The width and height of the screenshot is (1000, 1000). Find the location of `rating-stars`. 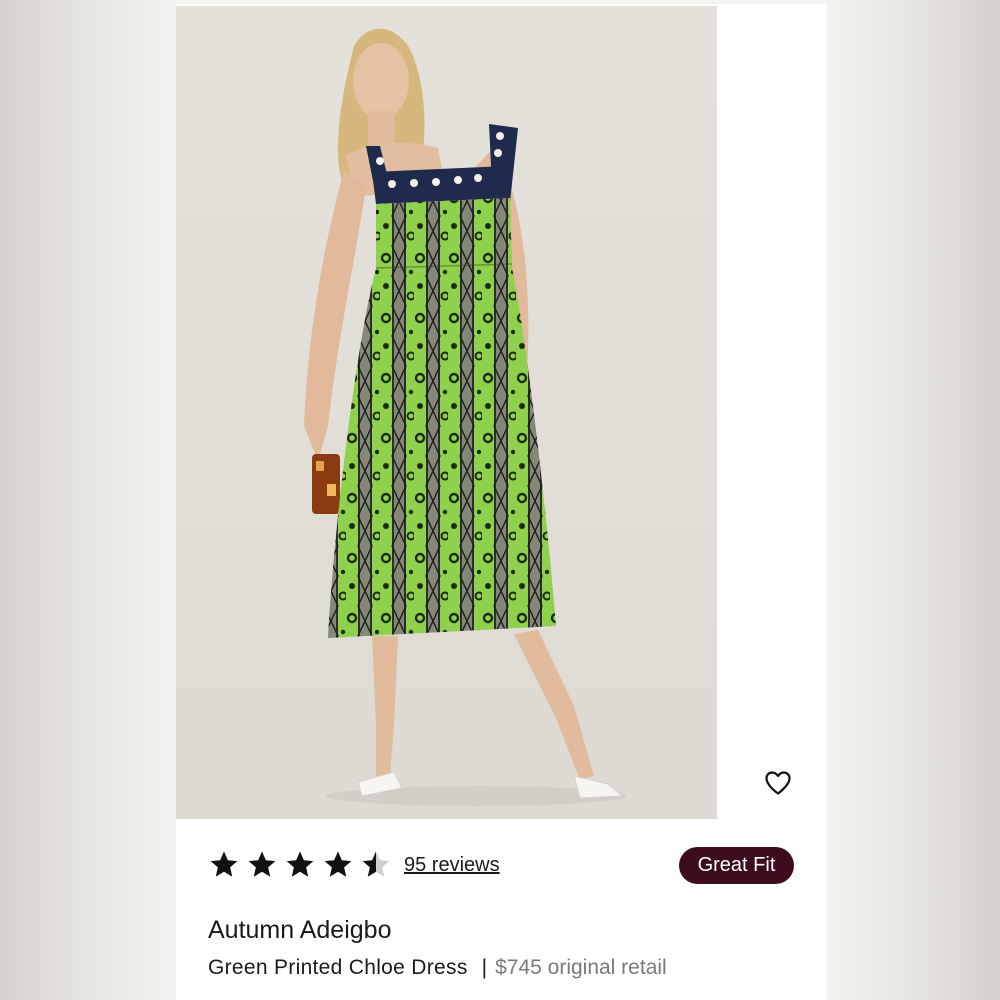

rating-stars is located at coordinates (300, 865).